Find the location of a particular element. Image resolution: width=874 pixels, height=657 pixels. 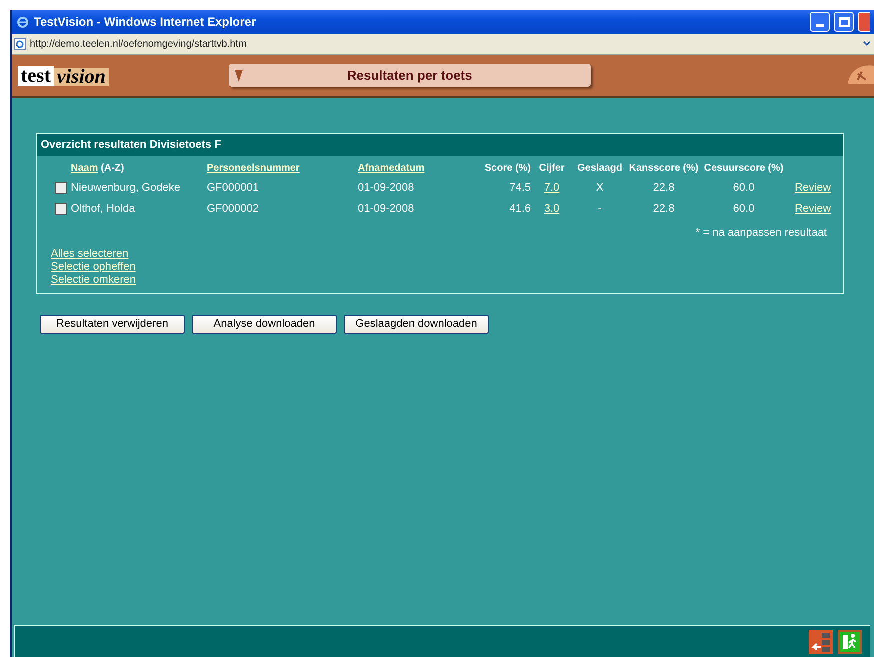

column-header: Afnamedatum is located at coordinates (391, 168).